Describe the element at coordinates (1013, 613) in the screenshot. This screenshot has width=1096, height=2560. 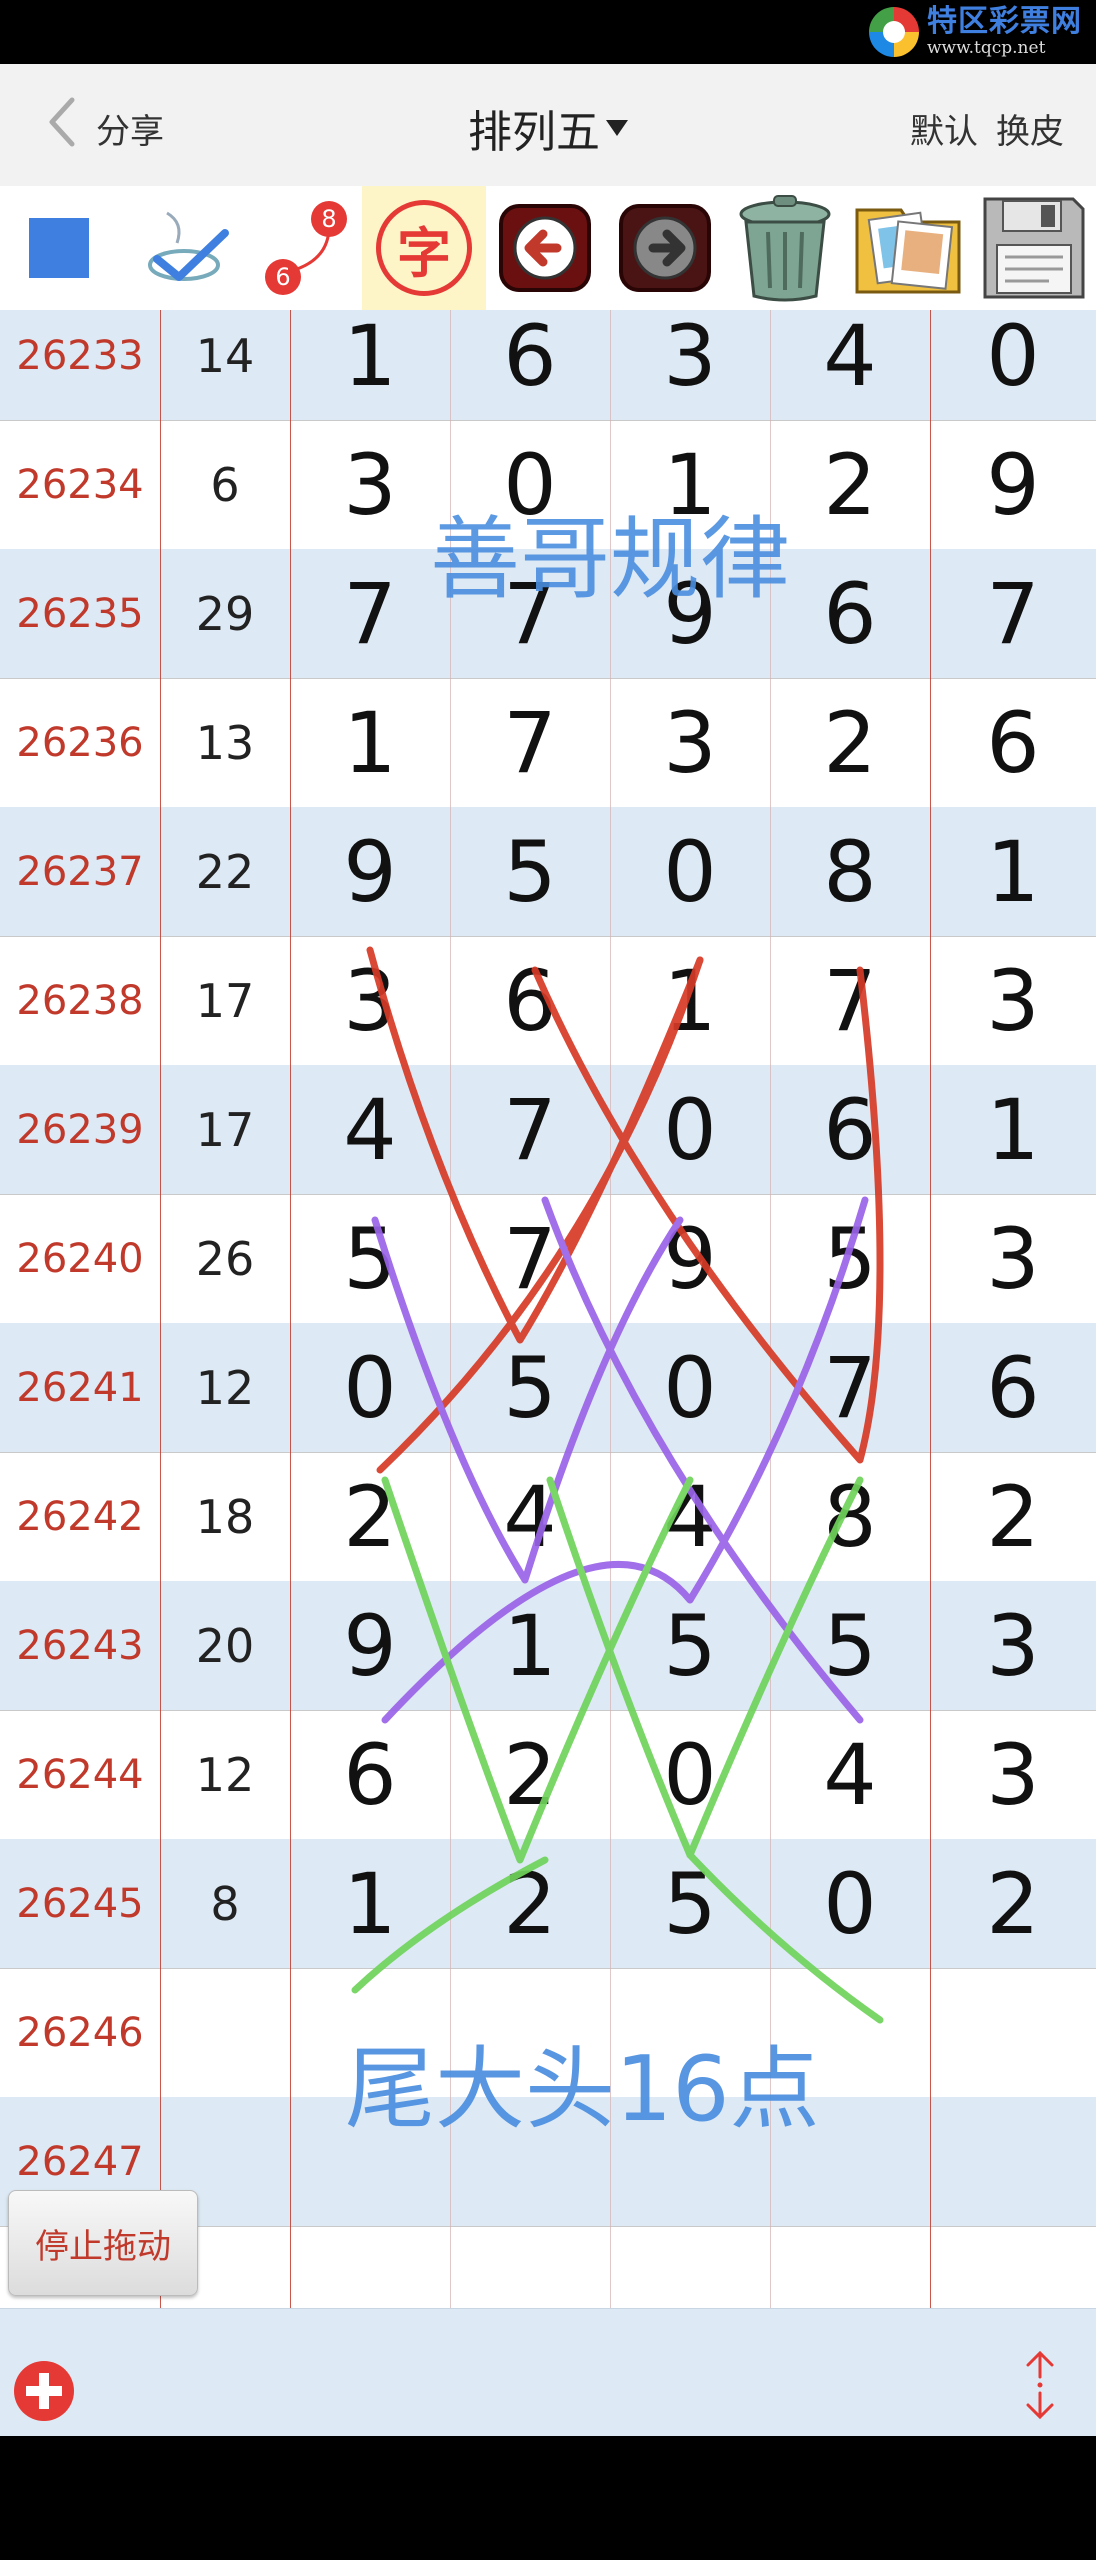
I see `digit-cell-5: 7` at that location.